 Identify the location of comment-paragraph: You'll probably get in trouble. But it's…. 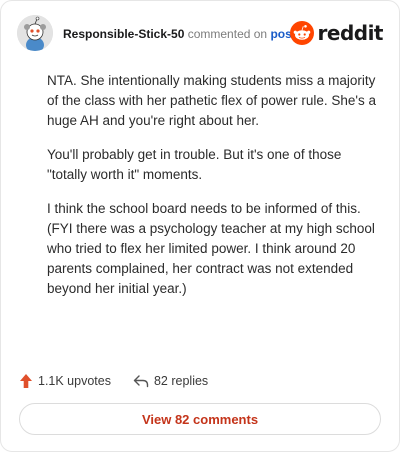
(194, 164).